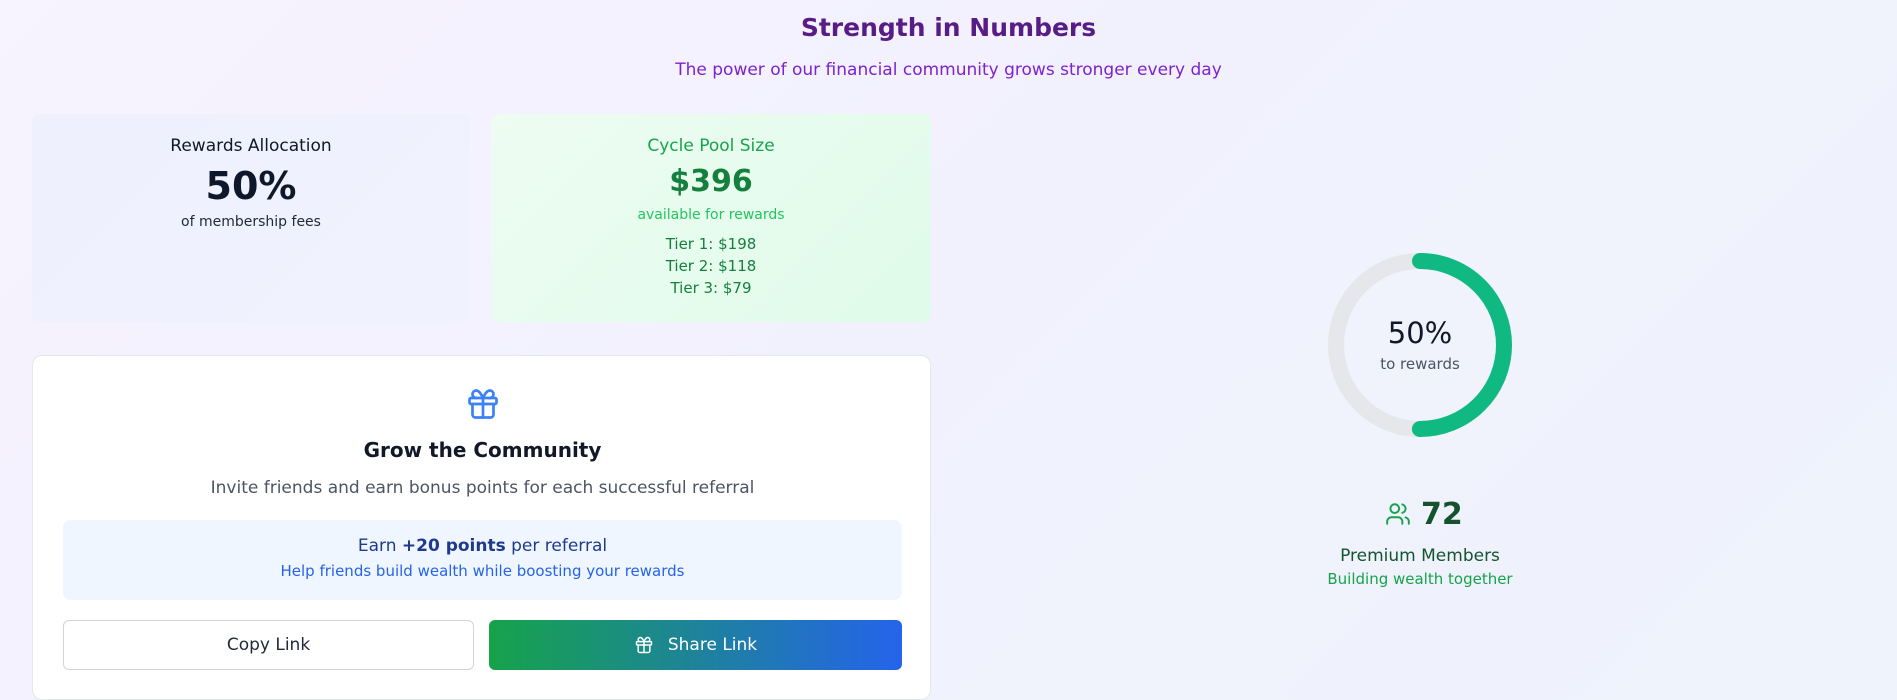  Describe the element at coordinates (1442, 514) in the screenshot. I see `members-count: 72` at that location.